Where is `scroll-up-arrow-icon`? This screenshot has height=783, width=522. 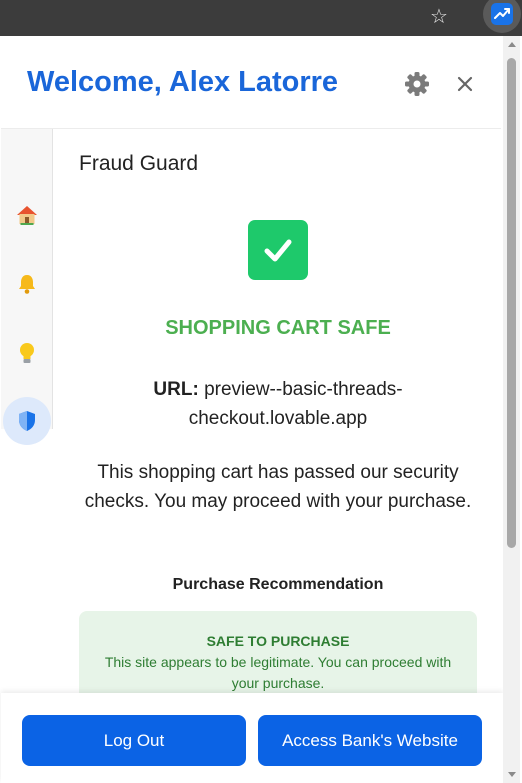 scroll-up-arrow-icon is located at coordinates (512, 44).